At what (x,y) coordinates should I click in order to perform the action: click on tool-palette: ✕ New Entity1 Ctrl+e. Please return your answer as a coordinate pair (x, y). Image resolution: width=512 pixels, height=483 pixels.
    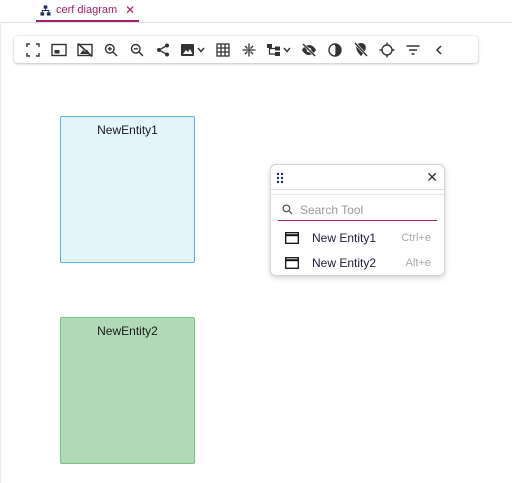
    Looking at the image, I should click on (357, 220).